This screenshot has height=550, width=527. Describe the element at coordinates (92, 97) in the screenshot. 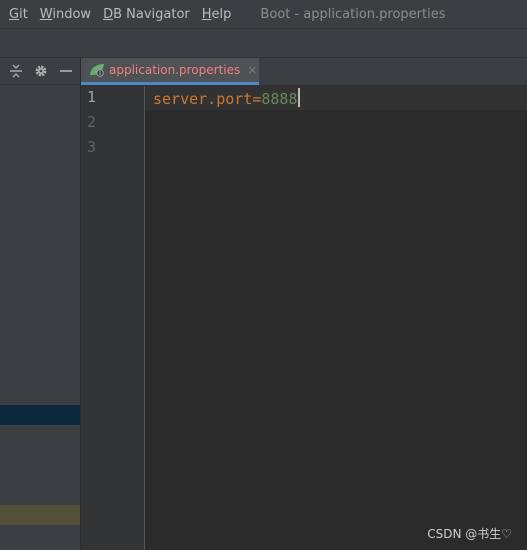

I see `line-number: 1` at that location.